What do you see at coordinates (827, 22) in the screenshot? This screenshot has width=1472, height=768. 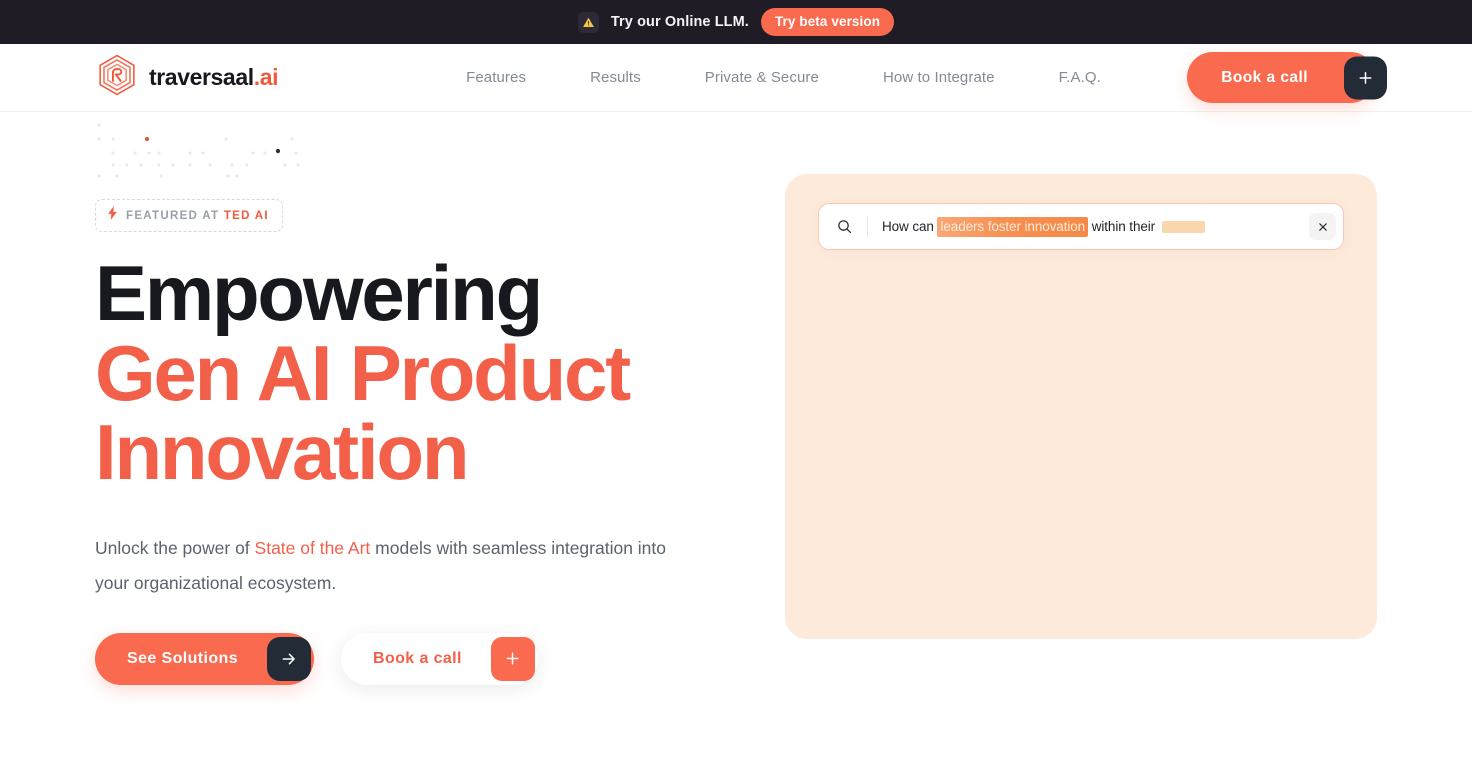 I see `try-beta-version-button: Try beta version` at bounding box center [827, 22].